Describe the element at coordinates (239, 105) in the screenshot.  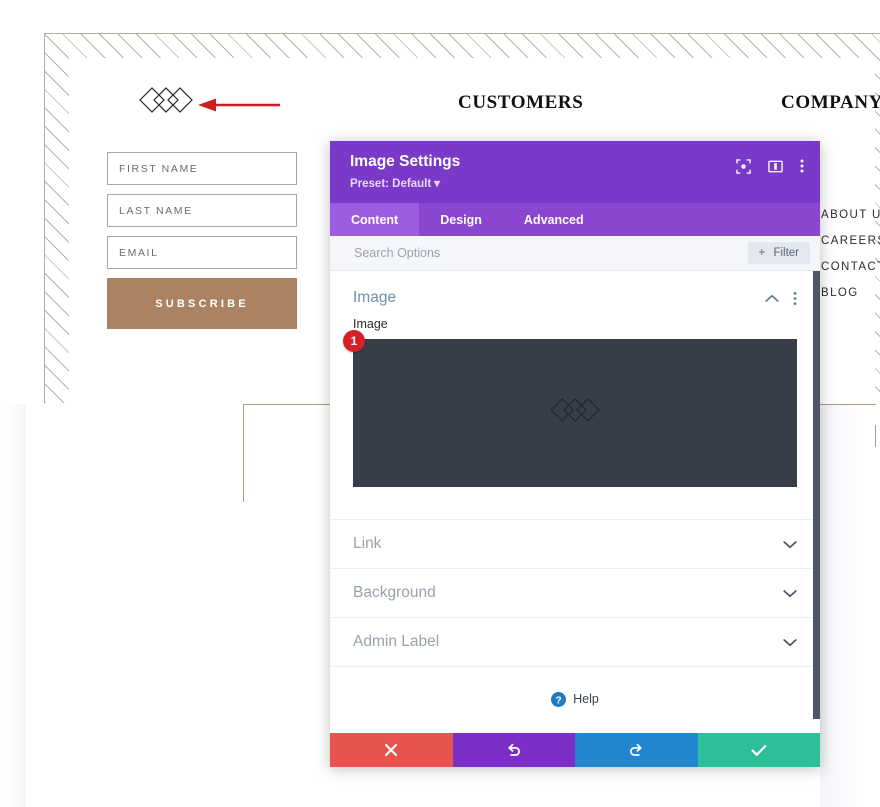
I see `red-left-arrow-icon` at that location.